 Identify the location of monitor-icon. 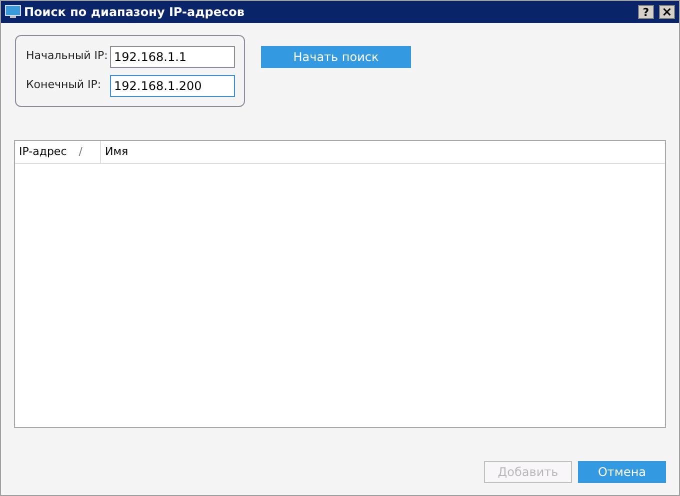
(13, 12).